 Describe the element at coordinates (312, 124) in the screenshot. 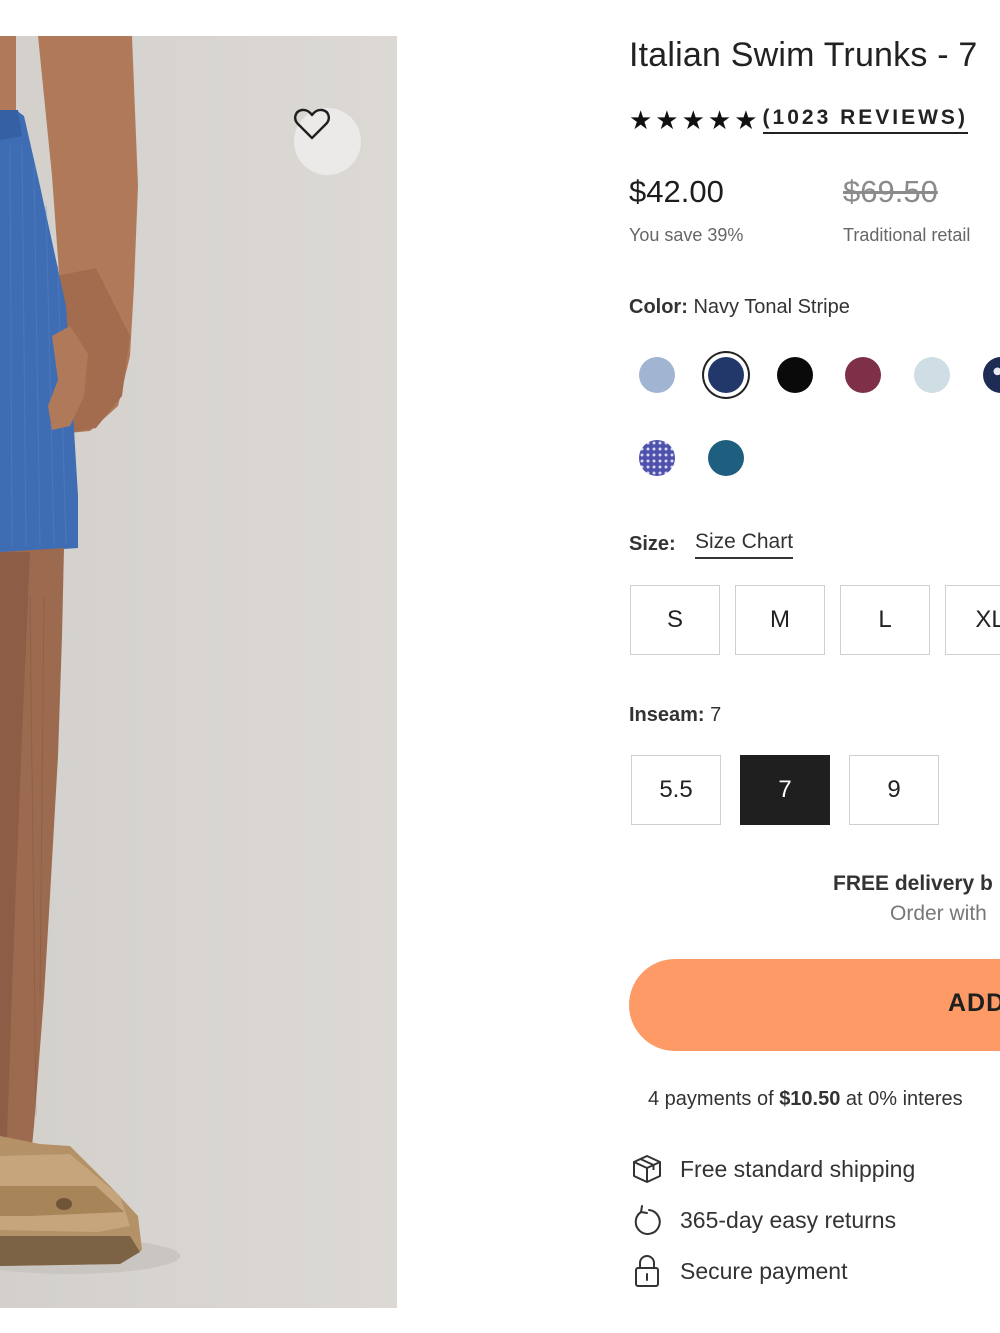

I see `heart-icon` at that location.